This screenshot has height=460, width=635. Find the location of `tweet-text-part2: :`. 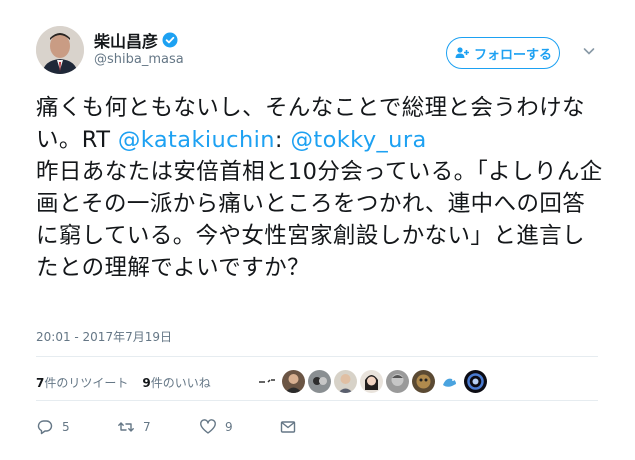

tweet-text-part2: : is located at coordinates (282, 140).